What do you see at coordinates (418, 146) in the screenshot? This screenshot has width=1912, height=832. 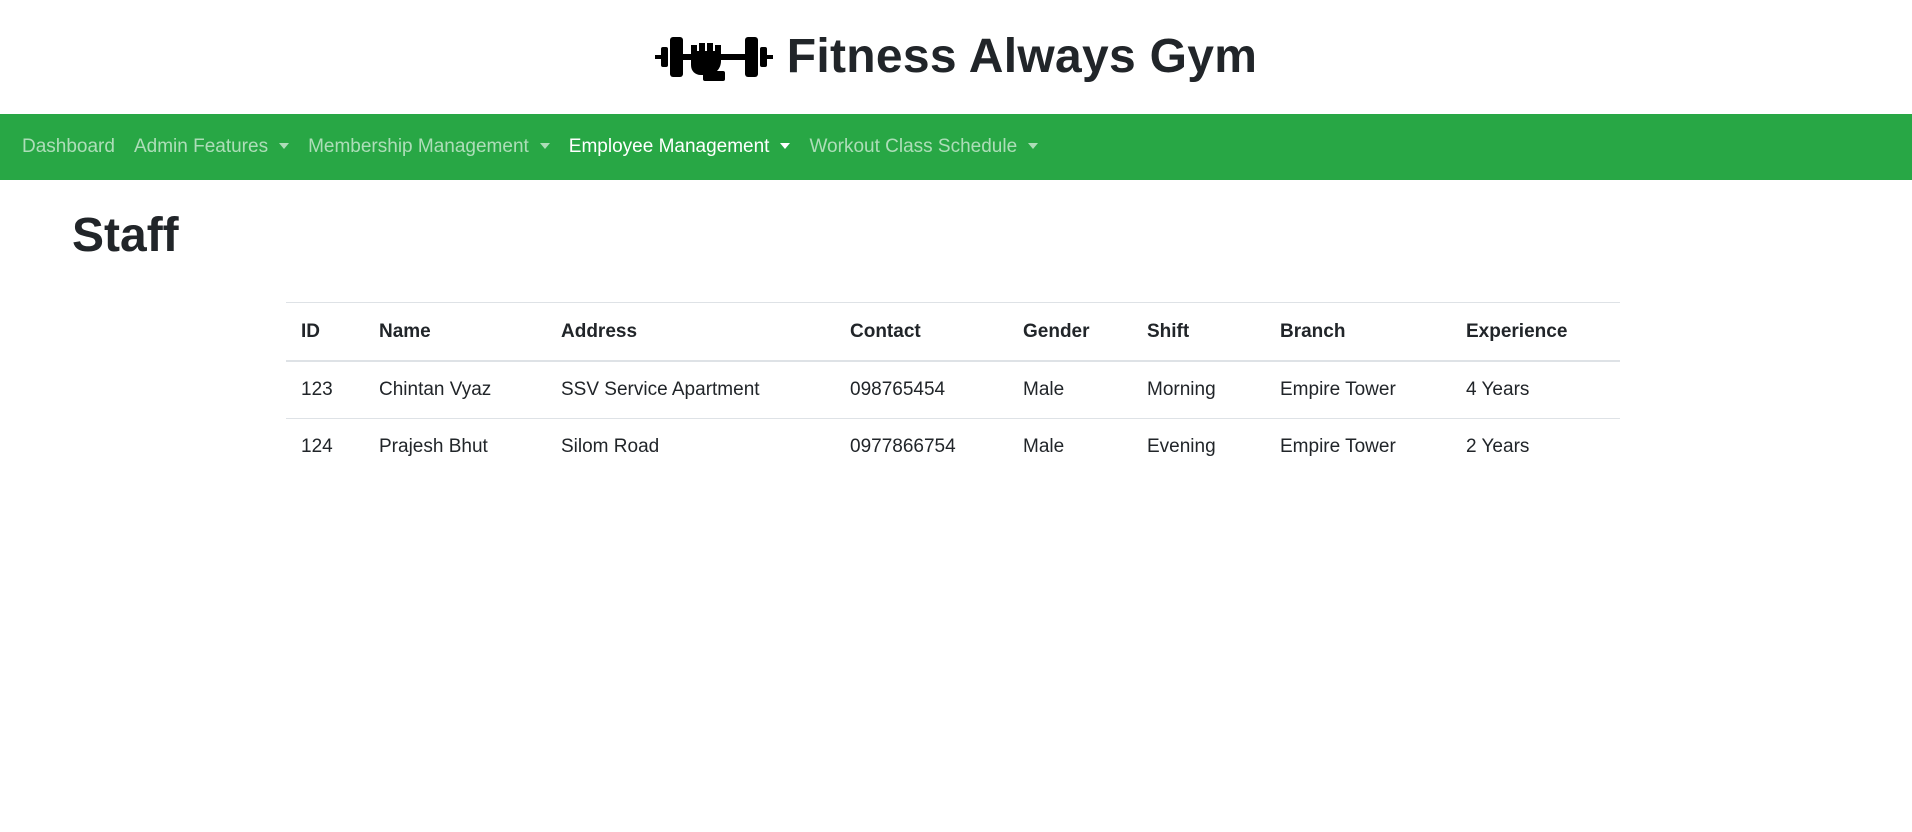 I see `nav-membership-management-label: Membership Management` at bounding box center [418, 146].